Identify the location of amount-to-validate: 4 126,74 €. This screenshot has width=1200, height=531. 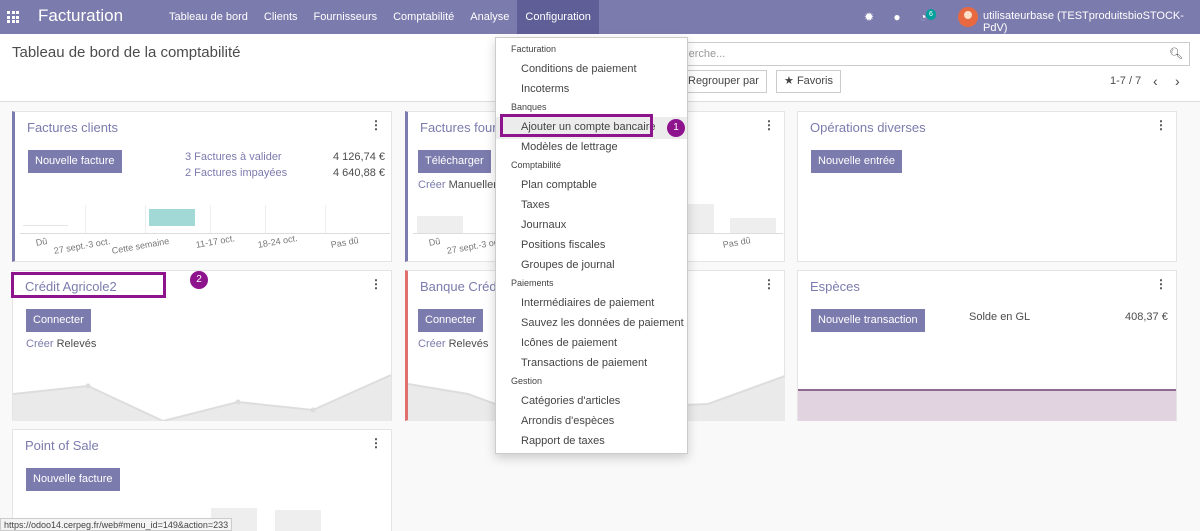
(359, 157).